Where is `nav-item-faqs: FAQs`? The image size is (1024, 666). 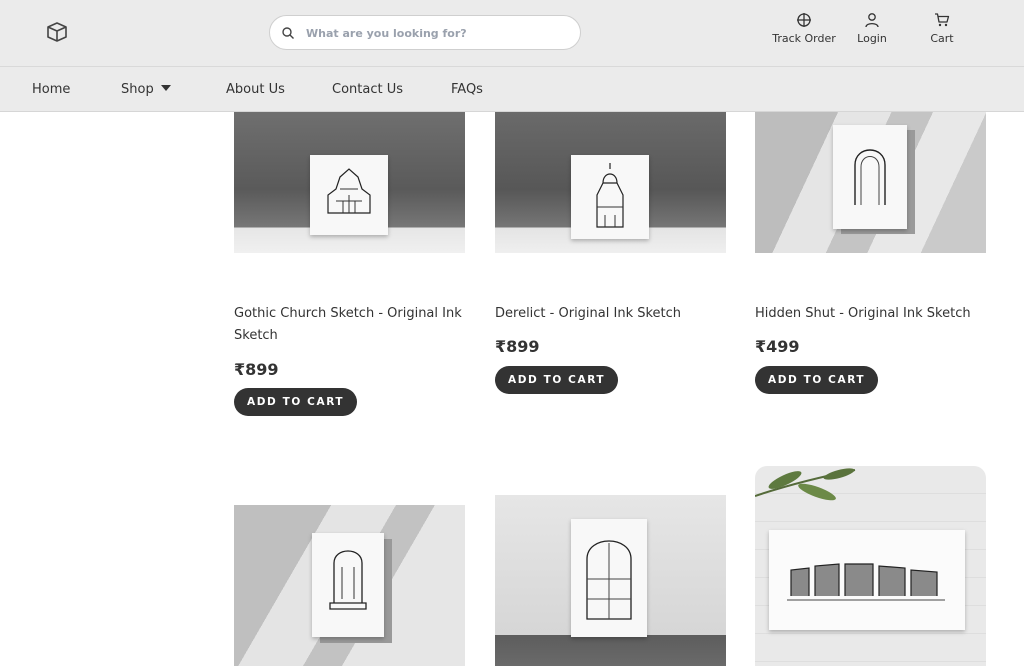 nav-item-faqs: FAQs is located at coordinates (467, 89).